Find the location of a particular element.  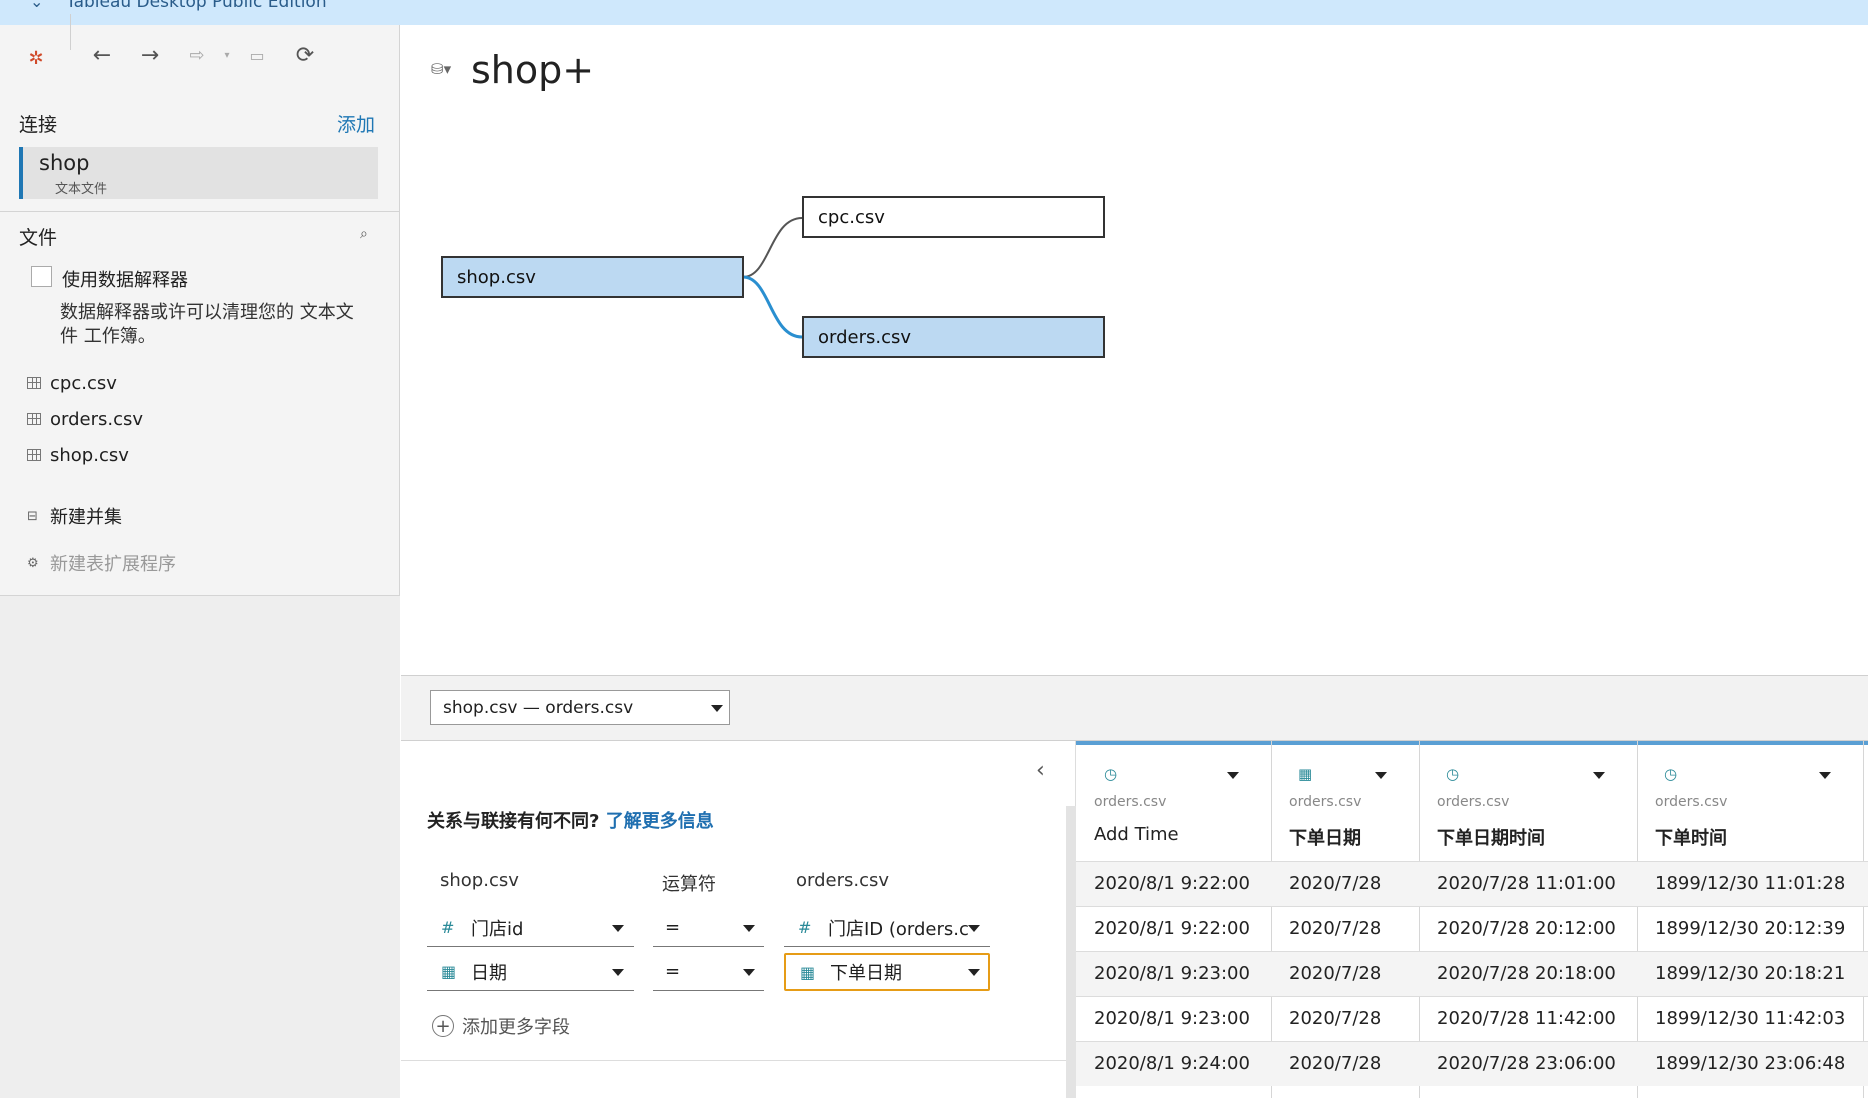

column-name: Add Time is located at coordinates (1136, 834).